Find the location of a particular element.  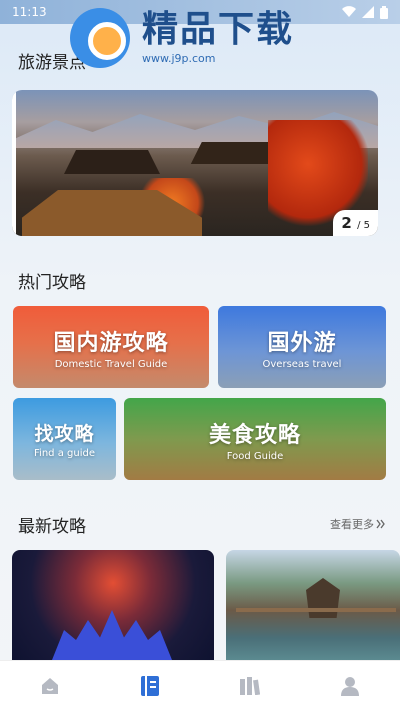

tab-home is located at coordinates (50, 686).